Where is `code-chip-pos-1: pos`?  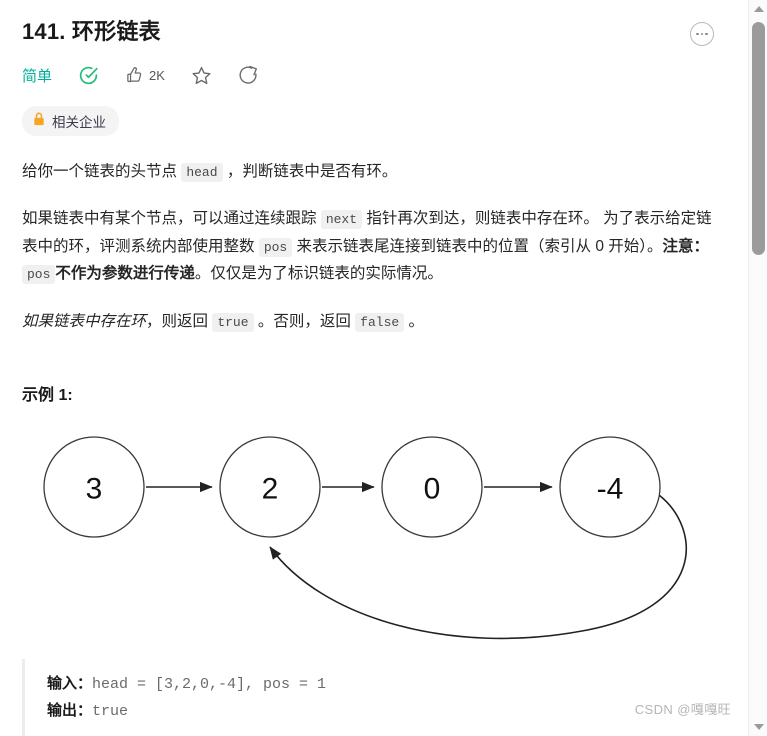
code-chip-pos-1: pos is located at coordinates (275, 247).